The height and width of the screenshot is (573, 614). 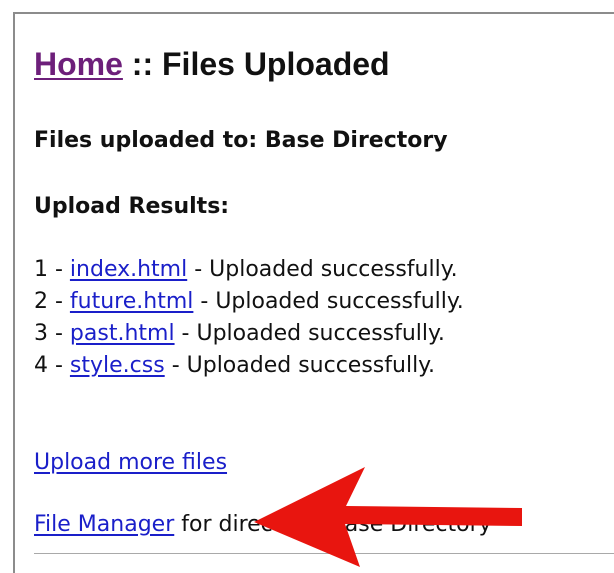 I want to click on red-arrow-icon, so click(x=388, y=517).